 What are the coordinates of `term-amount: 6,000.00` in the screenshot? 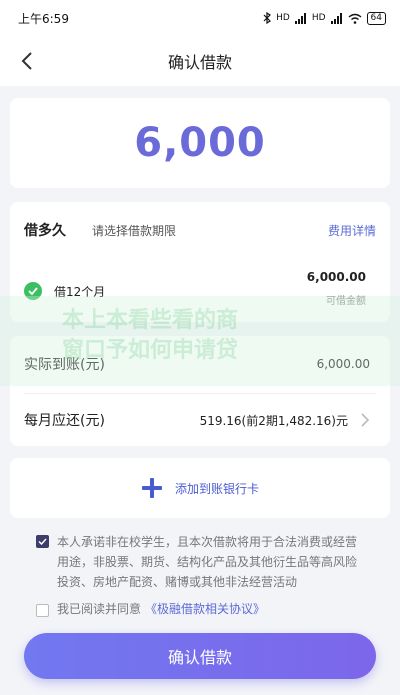 It's located at (336, 277).